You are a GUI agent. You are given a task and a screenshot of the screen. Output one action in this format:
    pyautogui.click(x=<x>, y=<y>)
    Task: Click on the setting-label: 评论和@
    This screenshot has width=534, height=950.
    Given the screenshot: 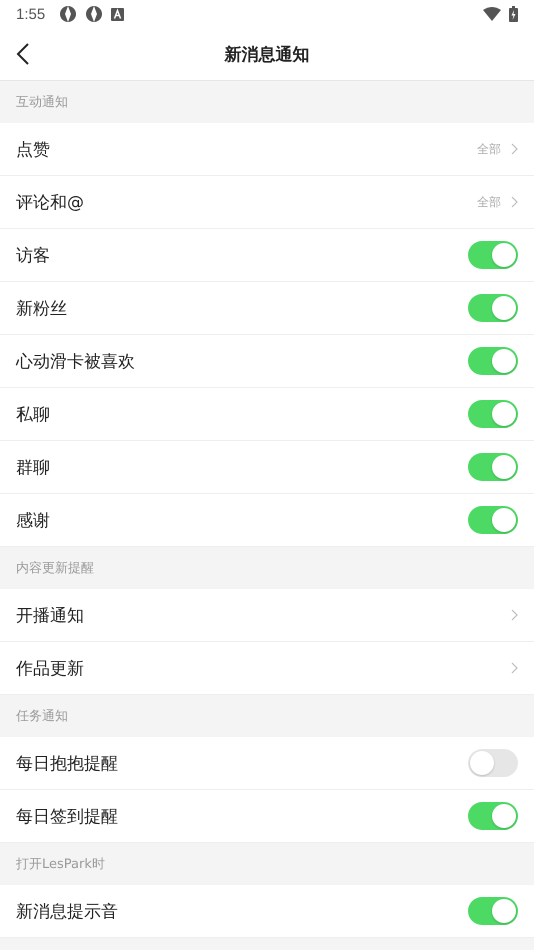 What is the action you would take?
    pyautogui.click(x=50, y=203)
    